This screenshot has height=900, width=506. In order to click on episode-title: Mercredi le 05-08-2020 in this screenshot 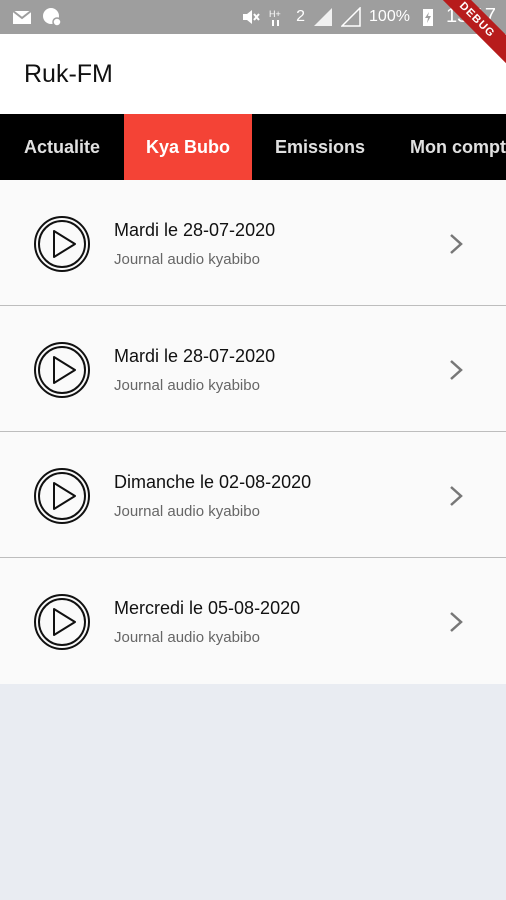, I will do `click(207, 608)`.